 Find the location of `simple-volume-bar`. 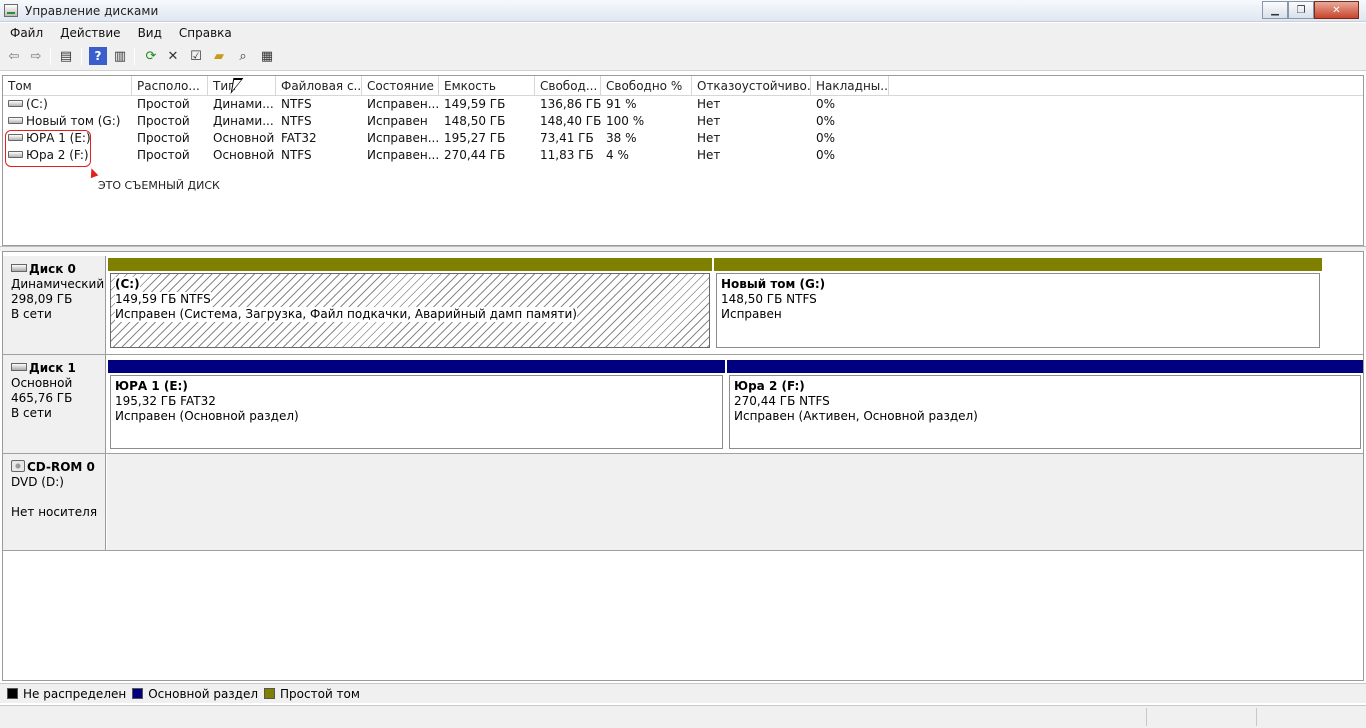

simple-volume-bar is located at coordinates (1018, 264).